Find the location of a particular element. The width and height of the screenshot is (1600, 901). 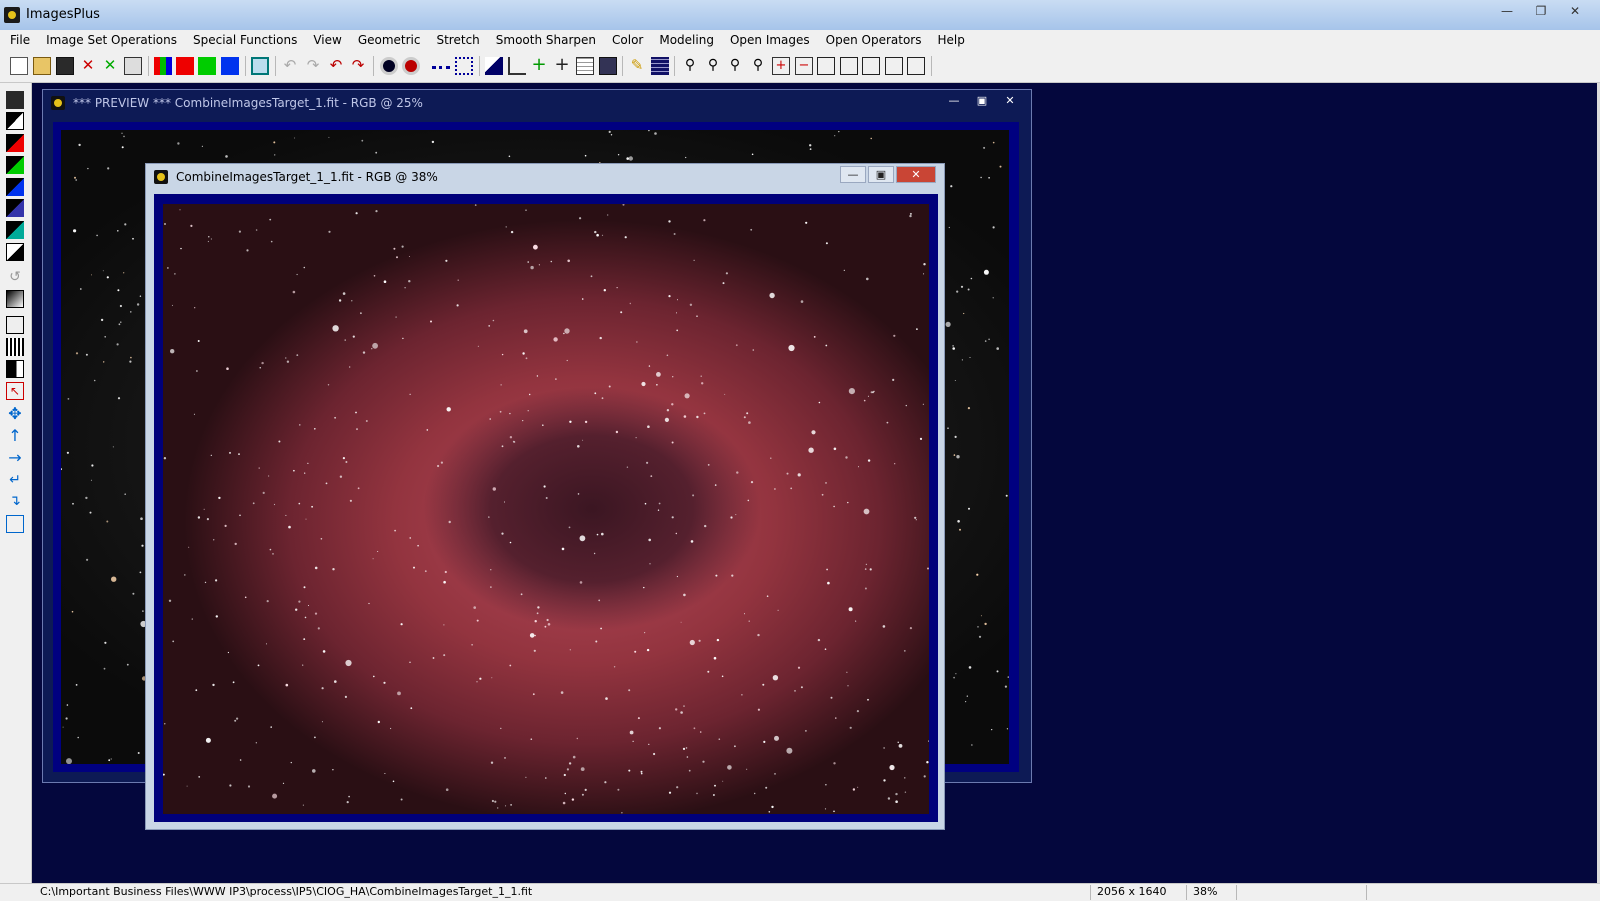

black-point-icon is located at coordinates (15, 369).